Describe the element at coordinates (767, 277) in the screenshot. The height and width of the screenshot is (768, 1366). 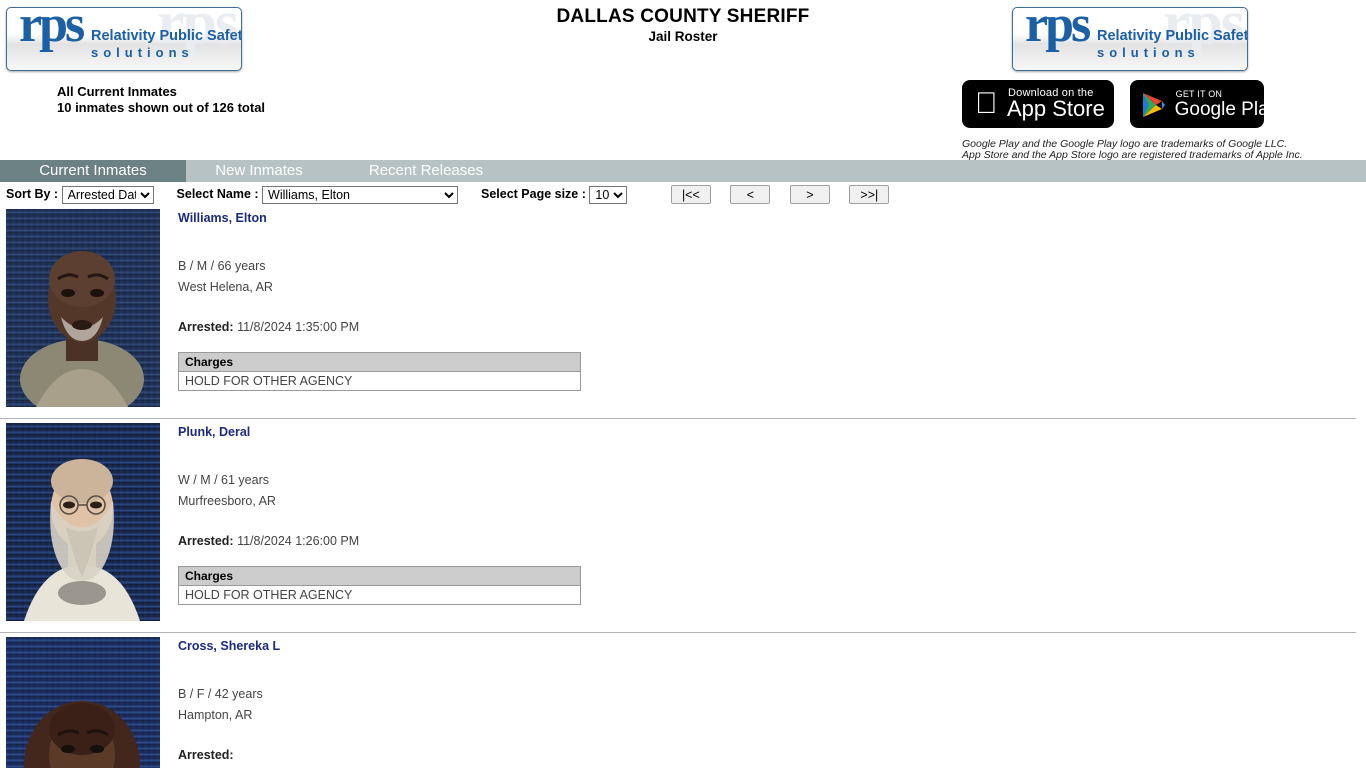
I see `inmate-demographics: B / M / 66 years West Helena, AR` at that location.